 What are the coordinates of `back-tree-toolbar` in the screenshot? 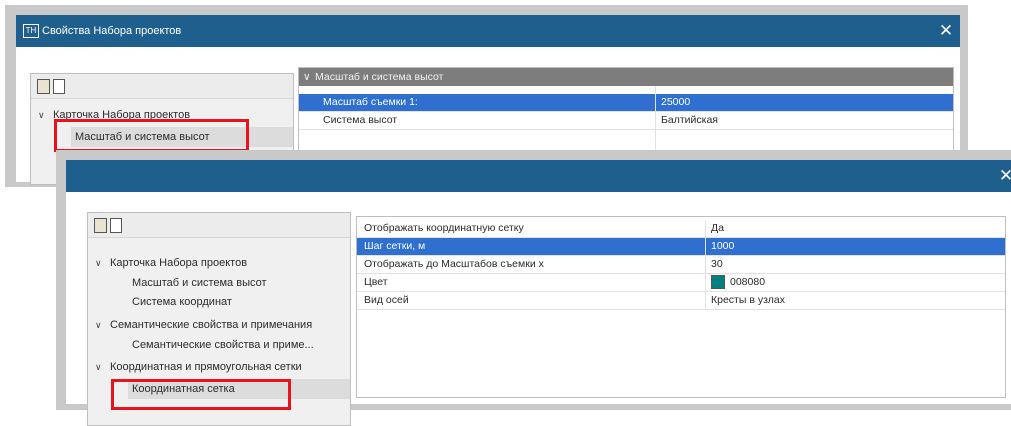 It's located at (162, 86).